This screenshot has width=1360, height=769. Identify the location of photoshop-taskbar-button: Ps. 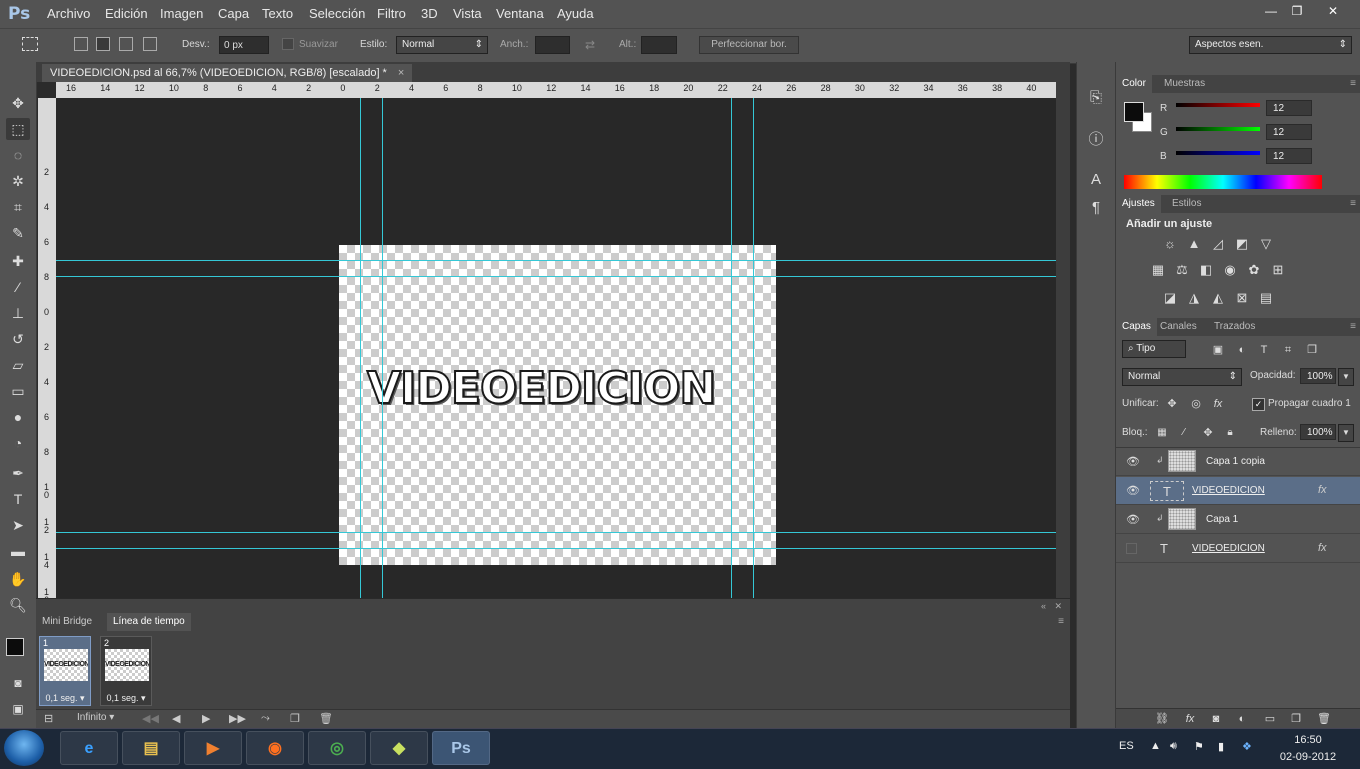
(461, 748).